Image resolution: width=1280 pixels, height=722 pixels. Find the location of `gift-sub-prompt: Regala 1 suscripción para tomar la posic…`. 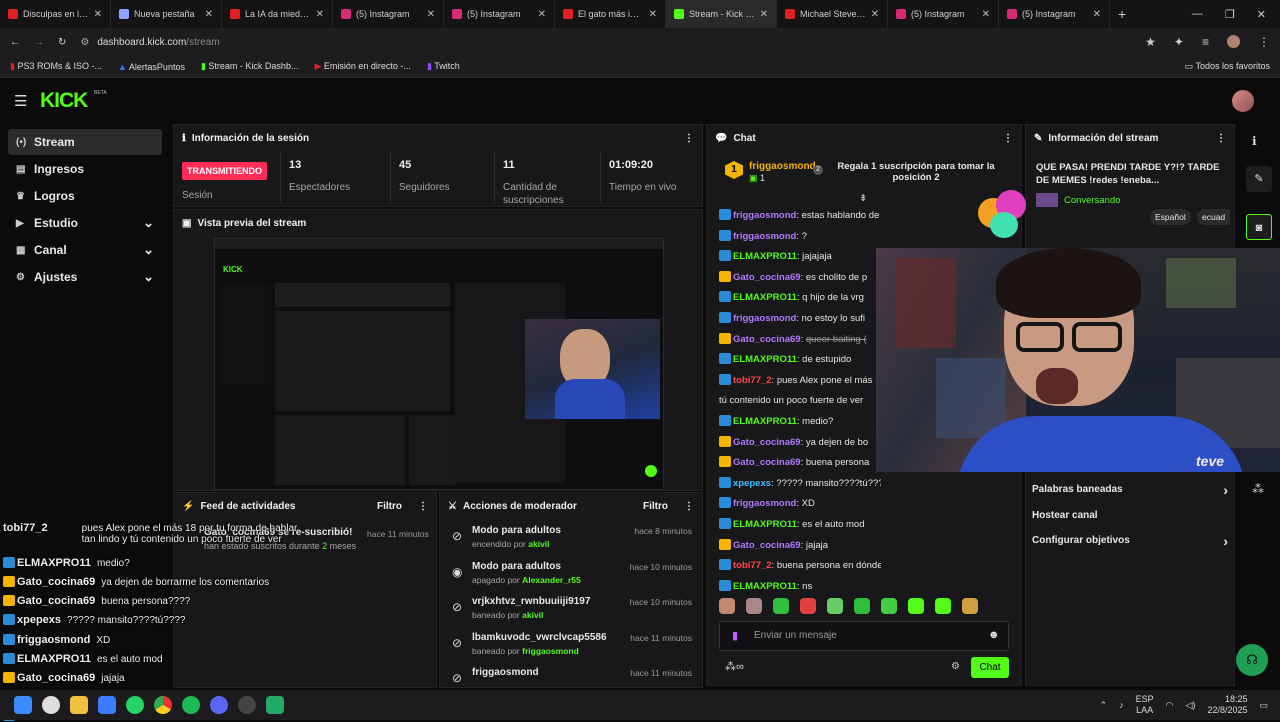

gift-sub-prompt: Regala 1 suscripción para tomar la posic… is located at coordinates (916, 172).